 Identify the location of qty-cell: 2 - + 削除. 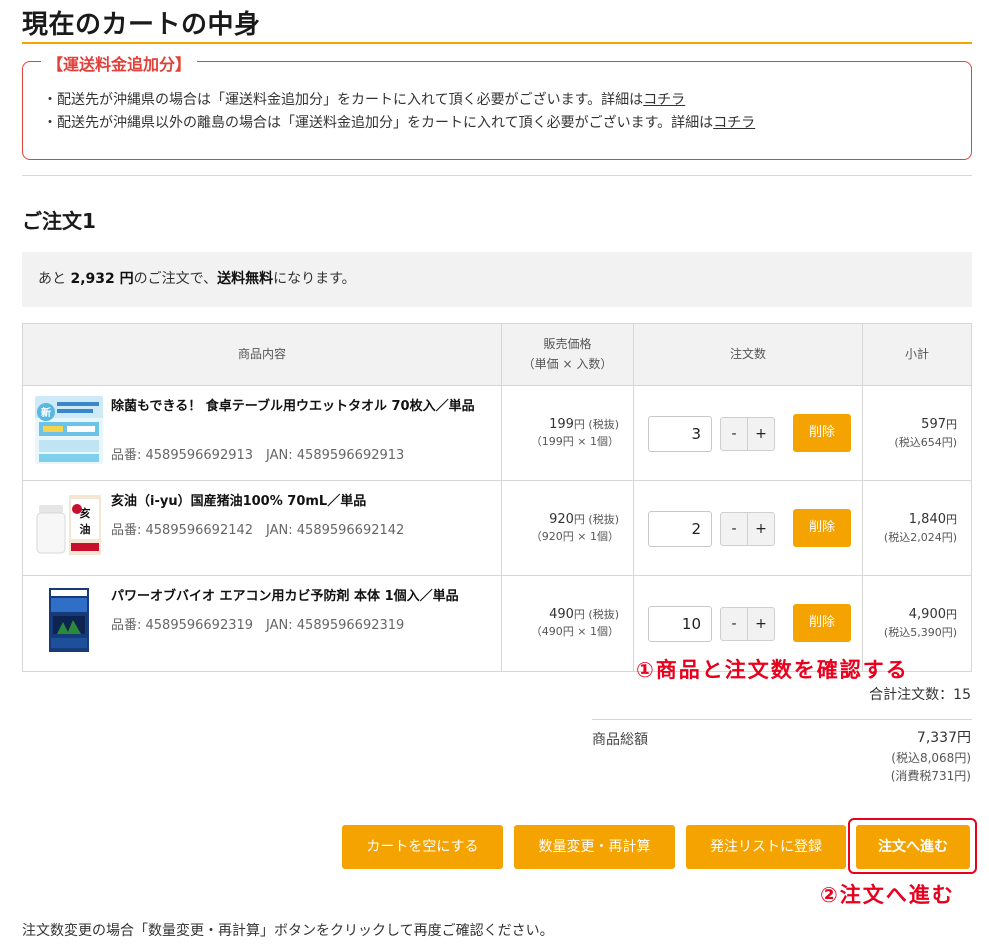
(748, 528).